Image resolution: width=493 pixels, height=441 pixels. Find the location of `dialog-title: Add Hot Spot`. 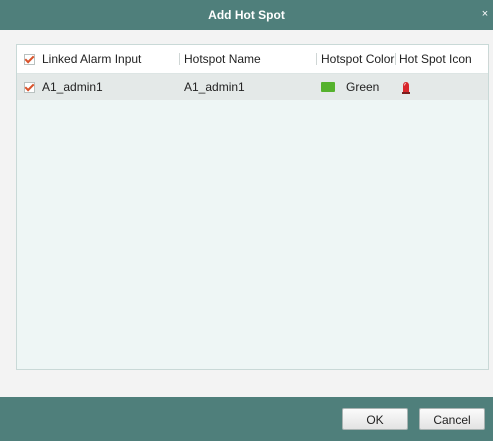

dialog-title: Add Hot Spot is located at coordinates (246, 15).